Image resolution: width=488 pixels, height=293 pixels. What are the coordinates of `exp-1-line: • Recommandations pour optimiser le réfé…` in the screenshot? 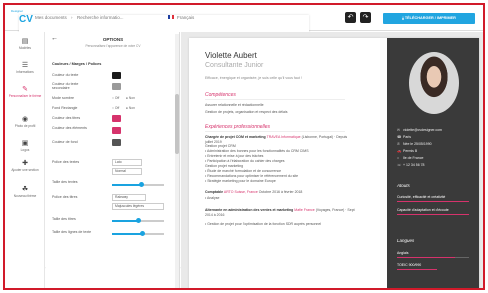 It's located at (252, 176).